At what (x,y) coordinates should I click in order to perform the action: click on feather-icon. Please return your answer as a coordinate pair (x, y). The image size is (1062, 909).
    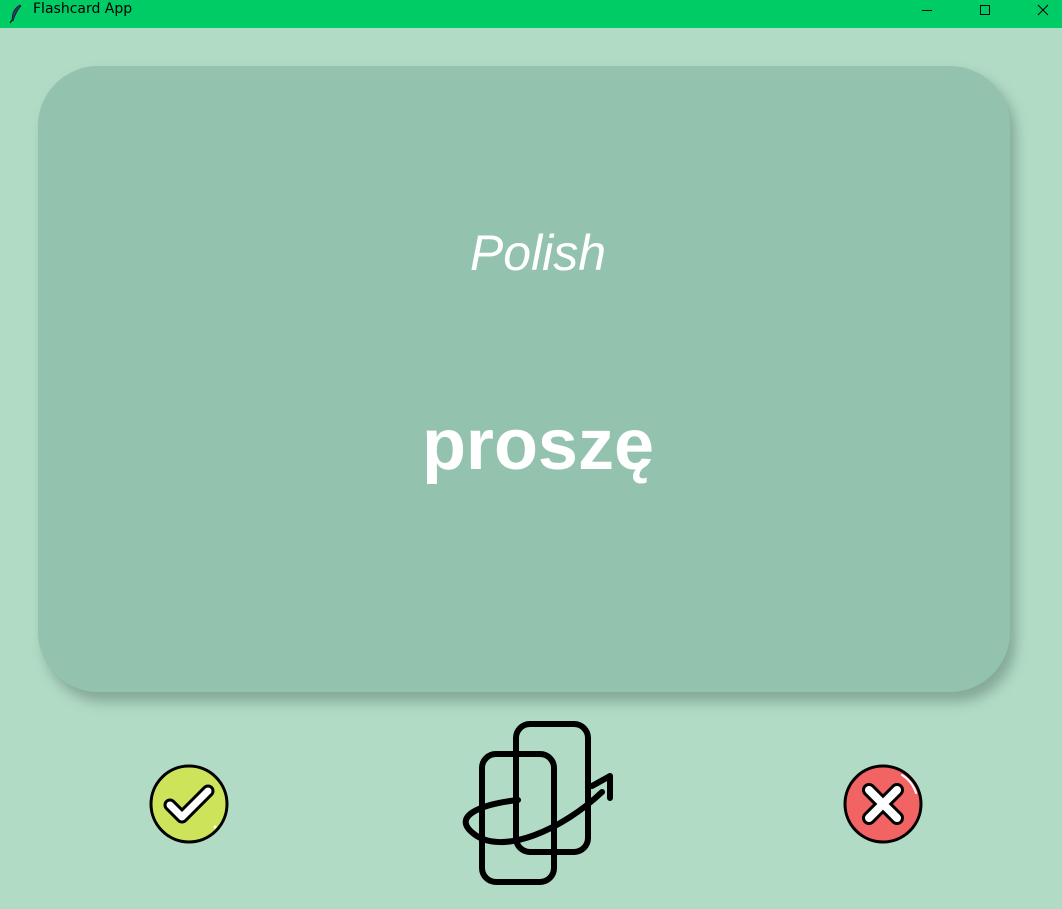
    Looking at the image, I should click on (15, 14).